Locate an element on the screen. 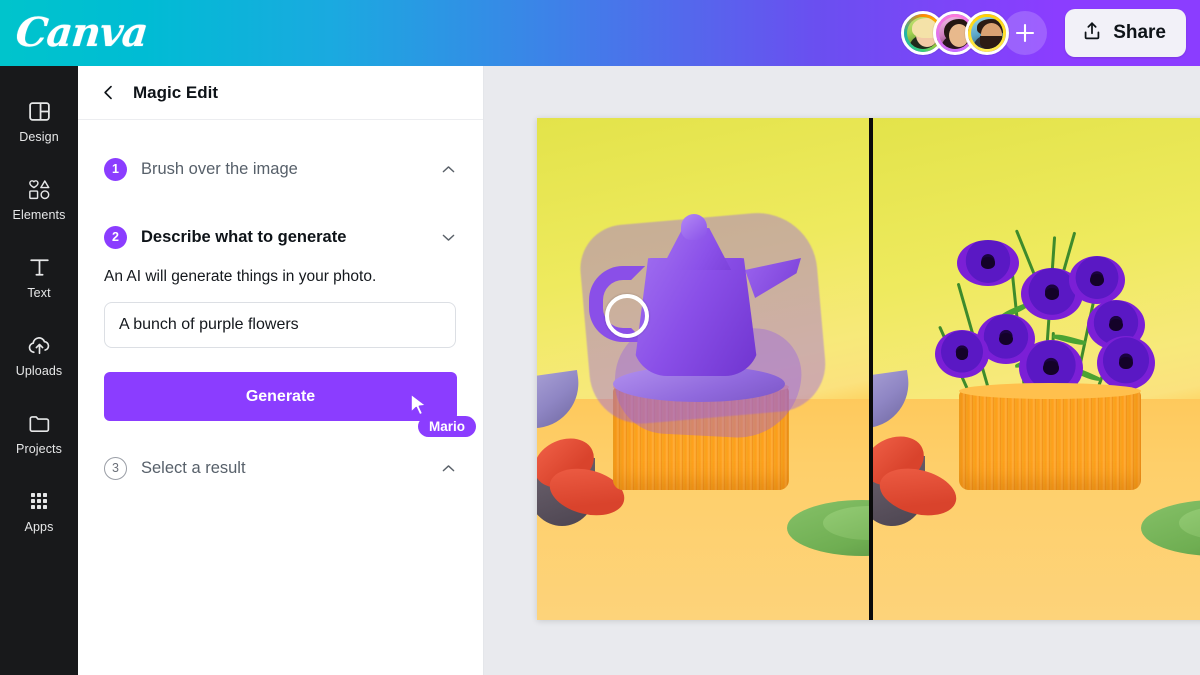 Image resolution: width=1200 pixels, height=675 pixels. step-select-a-result: 3 Select a result is located at coordinates (280, 468).